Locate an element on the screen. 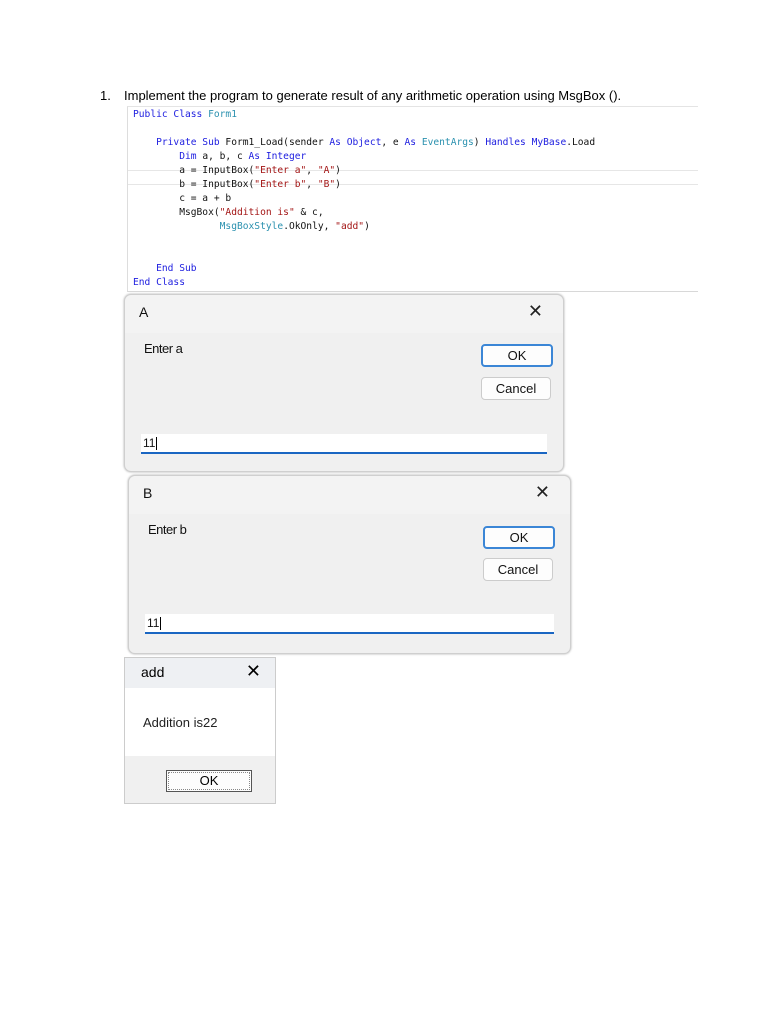 This screenshot has height=1024, width=768. code-line: Public Class Form1 is located at coordinates (185, 115).